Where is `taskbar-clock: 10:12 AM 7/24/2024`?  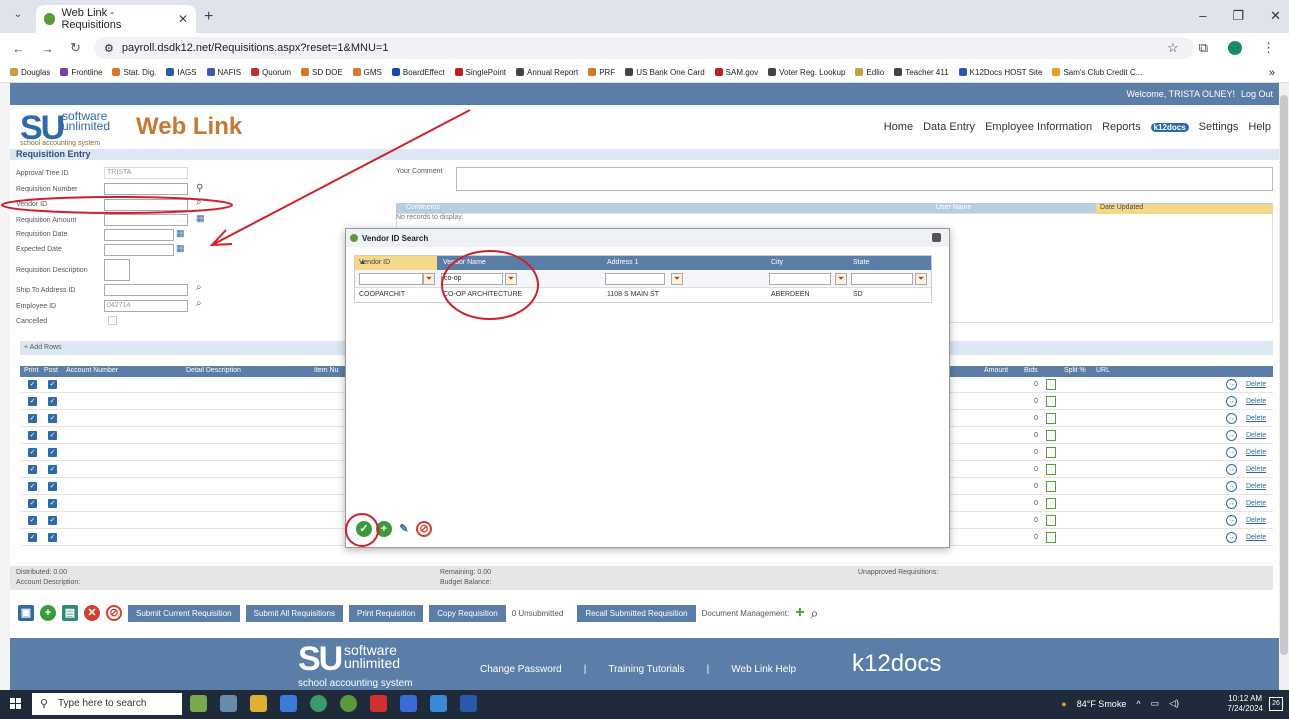
taskbar-clock: 10:12 AM 7/24/2024 is located at coordinates (1245, 704).